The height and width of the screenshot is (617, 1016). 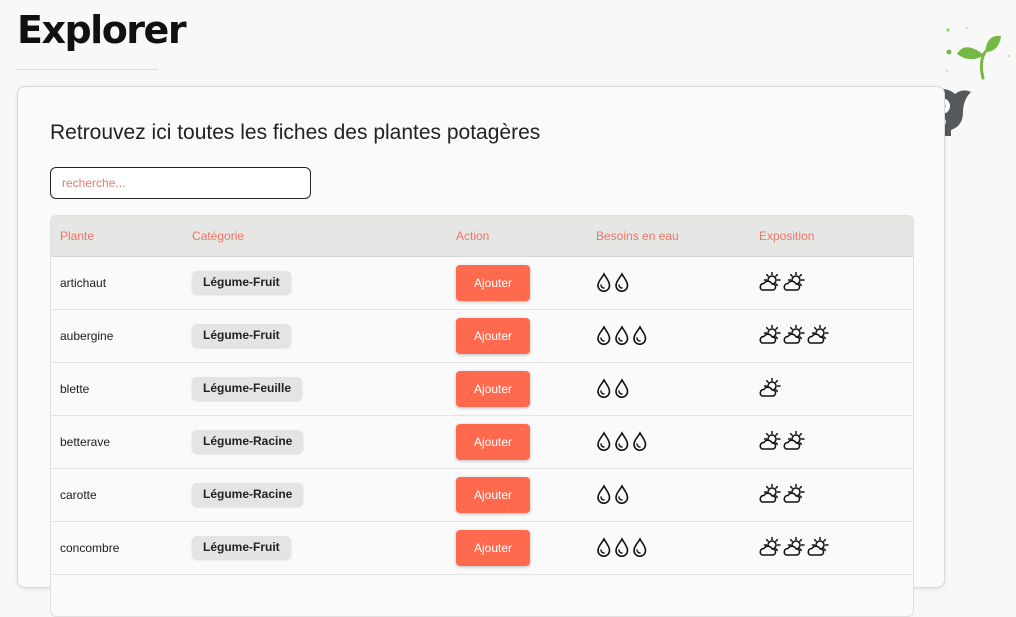 I want to click on plant-name: artichaut, so click(x=83, y=283).